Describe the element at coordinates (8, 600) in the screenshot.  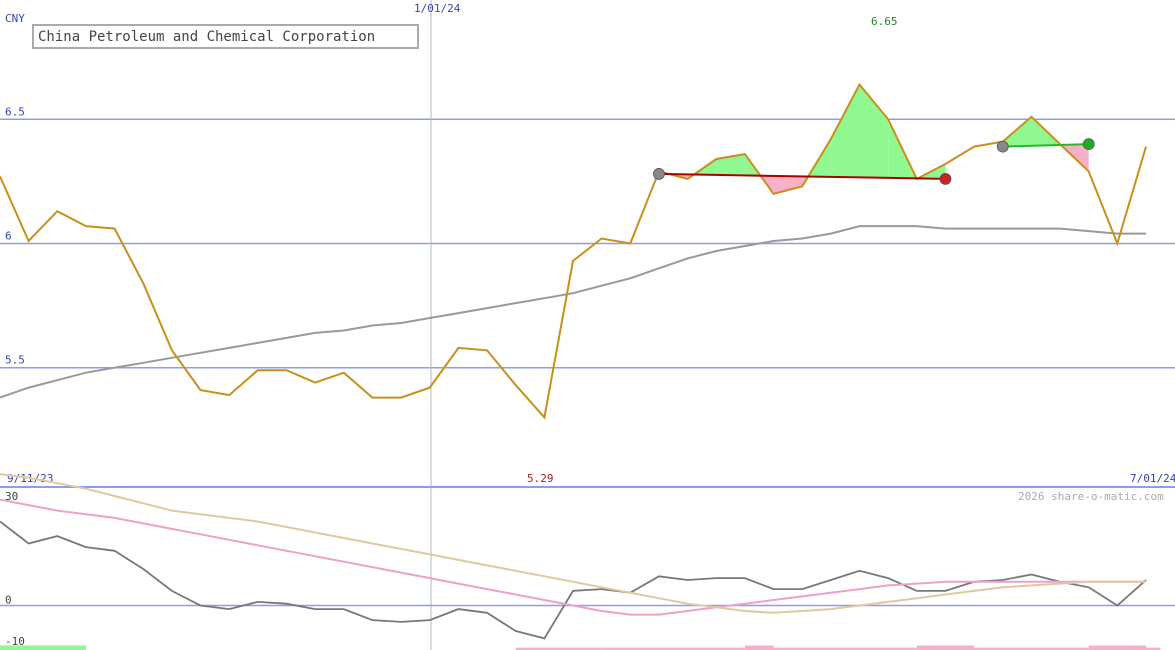
I see `oscillator-tick-label: 0` at that location.